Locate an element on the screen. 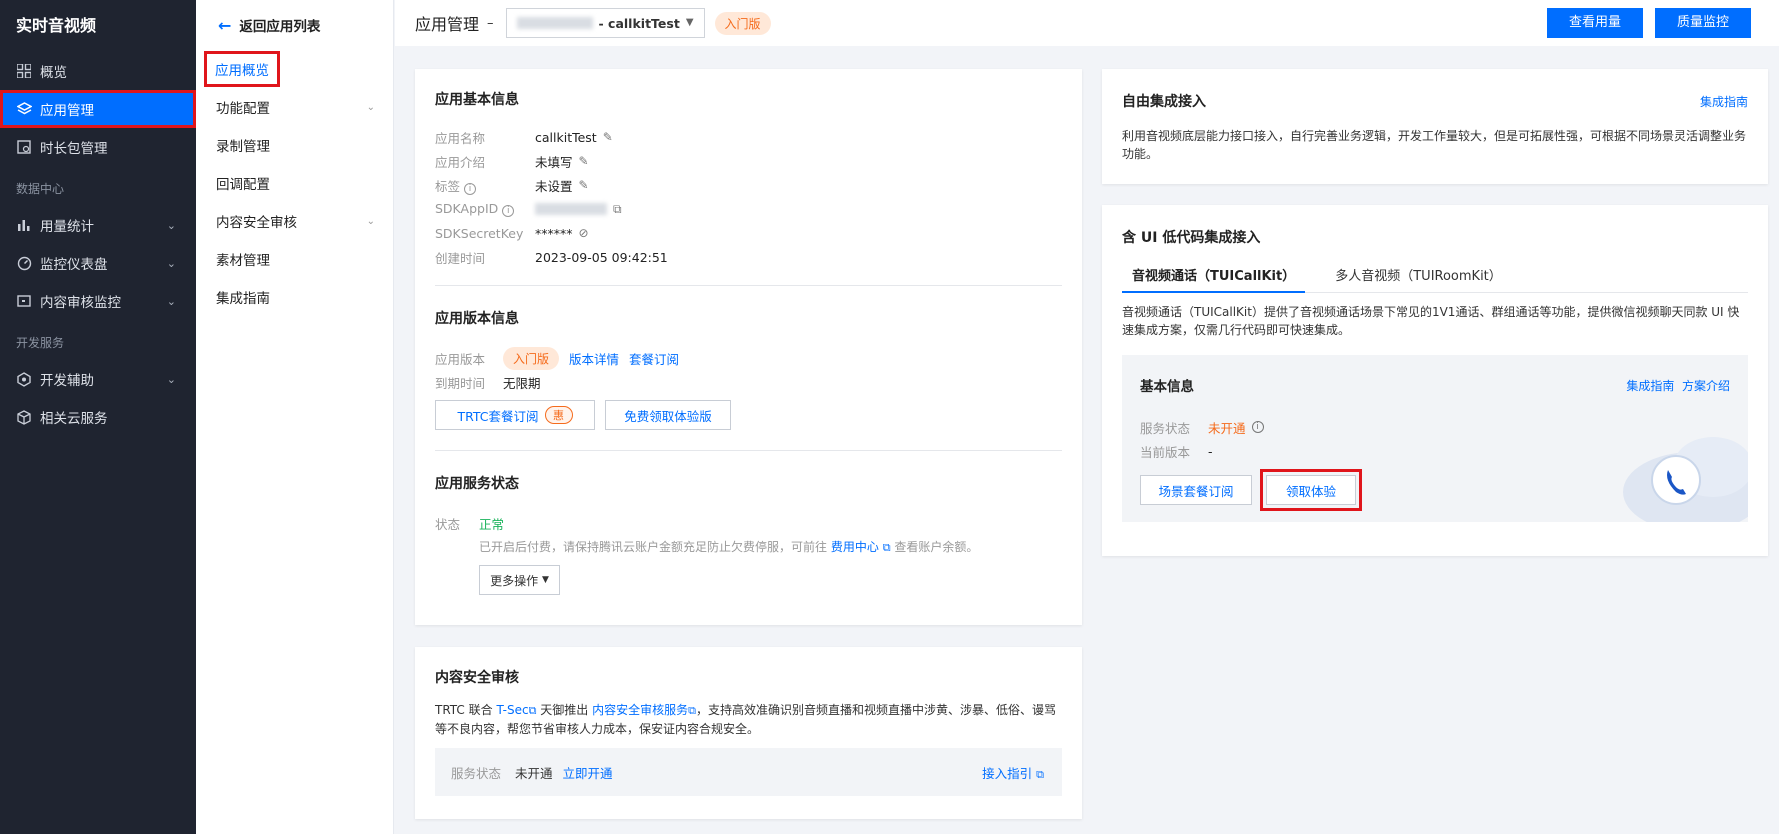 This screenshot has height=834, width=1779. sidebar-group-data: 数据中心 is located at coordinates (40, 189).